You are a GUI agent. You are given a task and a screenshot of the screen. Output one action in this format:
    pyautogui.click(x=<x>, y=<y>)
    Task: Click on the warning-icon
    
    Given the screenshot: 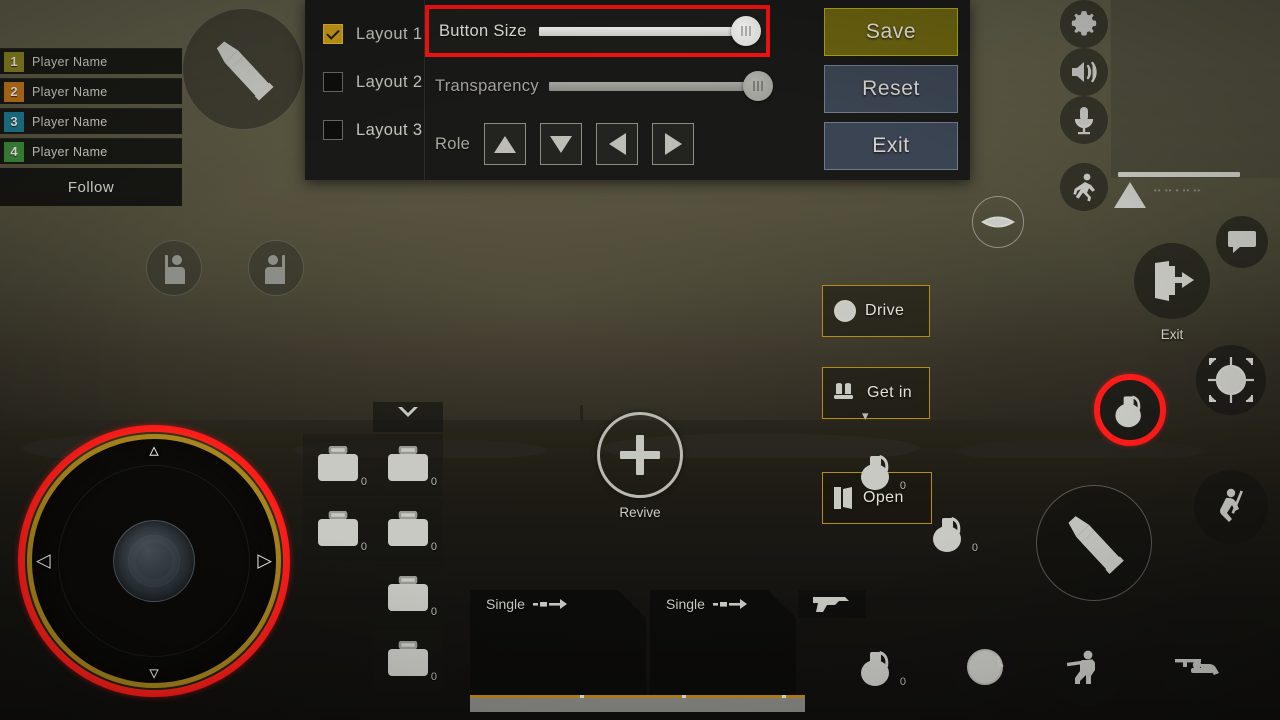 What is the action you would take?
    pyautogui.click(x=1130, y=195)
    